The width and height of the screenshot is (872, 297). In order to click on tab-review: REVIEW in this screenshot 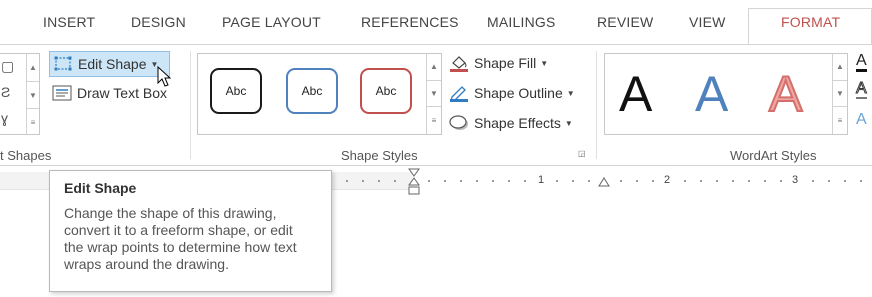, I will do `click(625, 22)`.